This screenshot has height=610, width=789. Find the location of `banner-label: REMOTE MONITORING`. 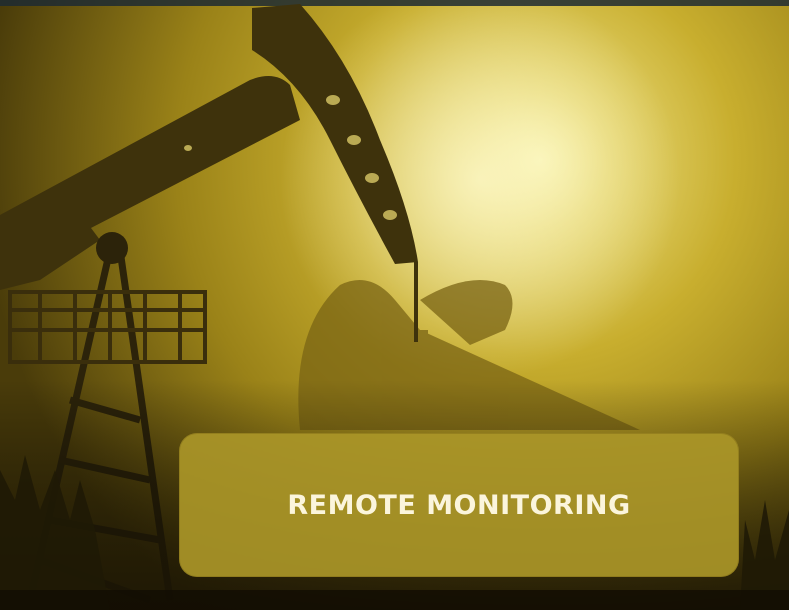

banner-label: REMOTE MONITORING is located at coordinates (459, 505).